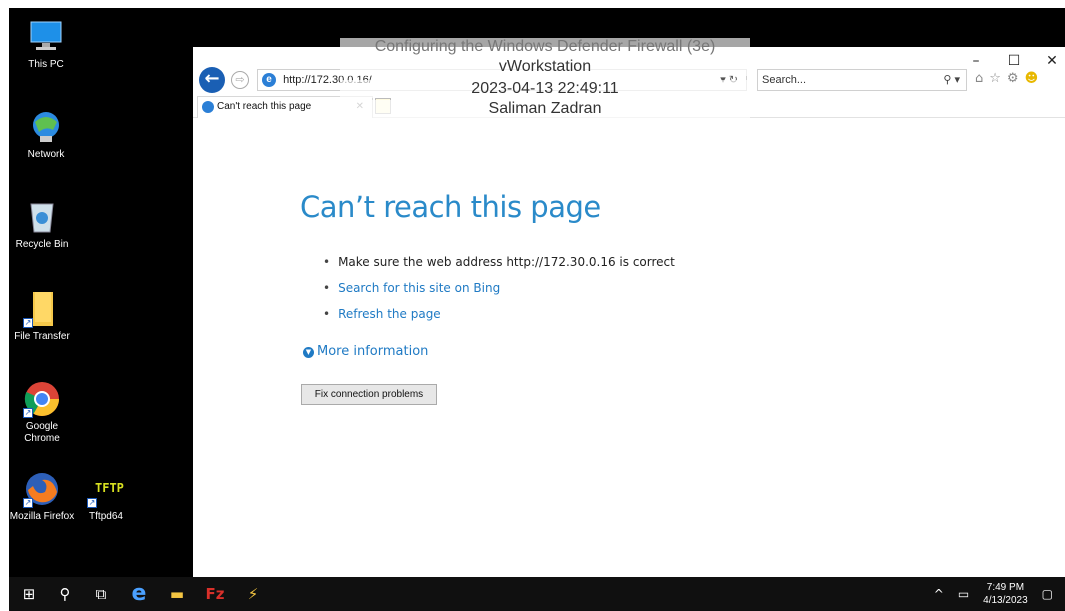 This screenshot has height=611, width=1065. I want to click on desktop-icon-network: Network, so click(46, 134).